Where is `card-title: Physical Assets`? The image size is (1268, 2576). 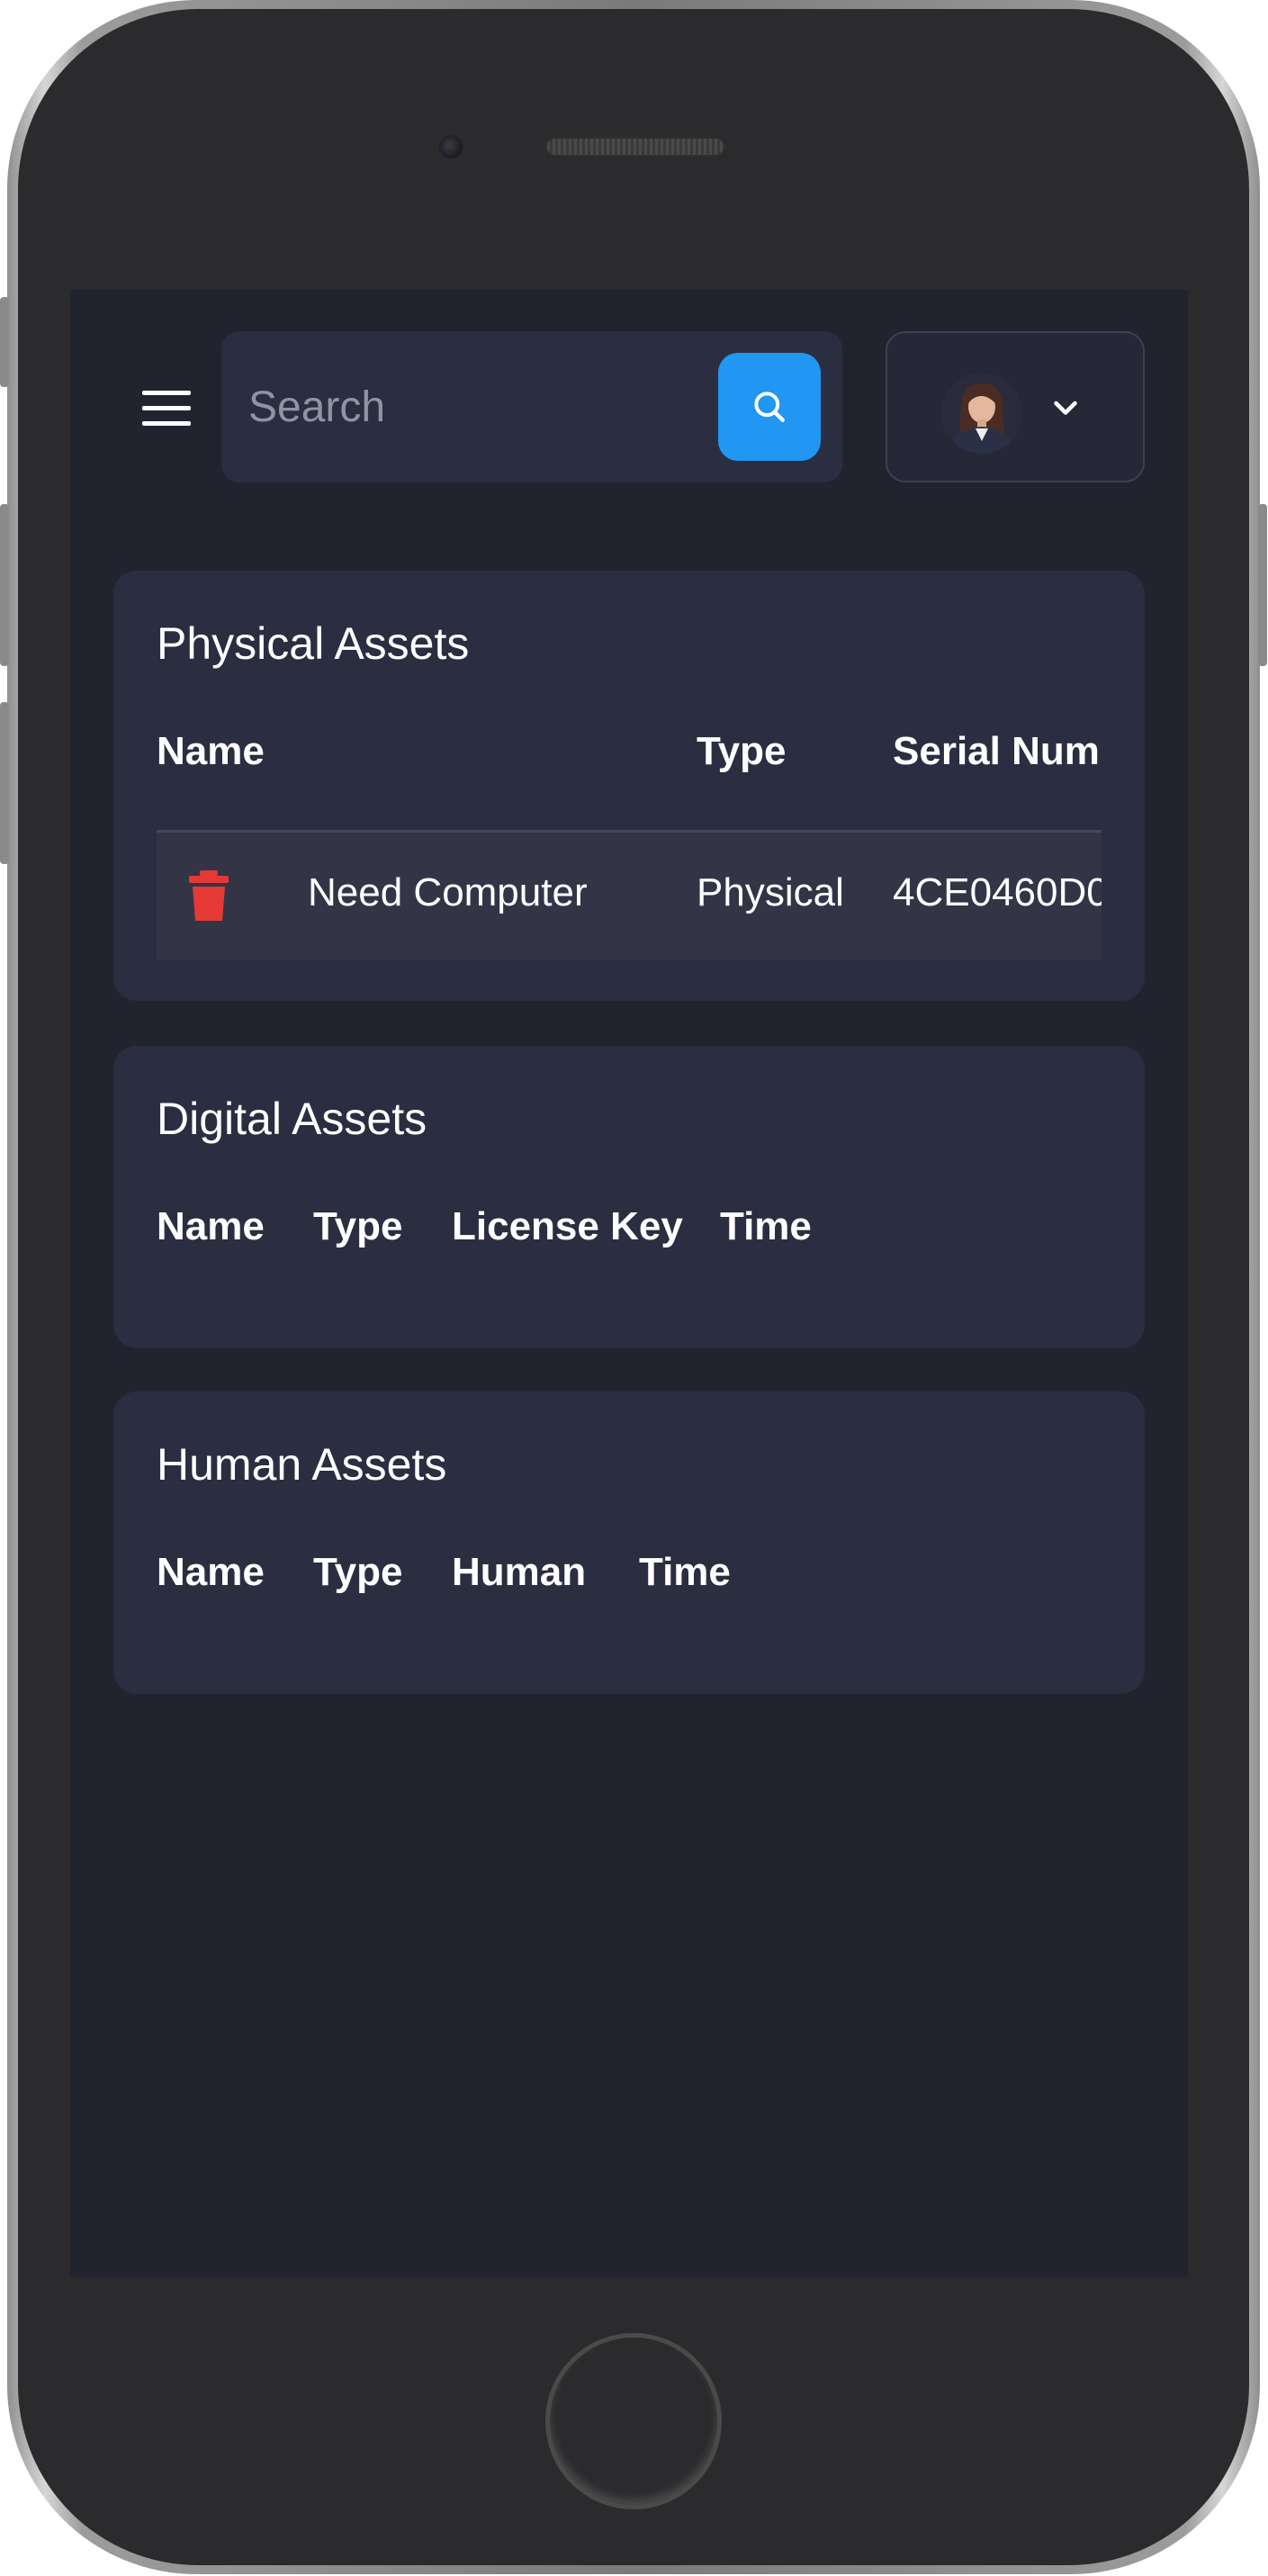 card-title: Physical Assets is located at coordinates (313, 643).